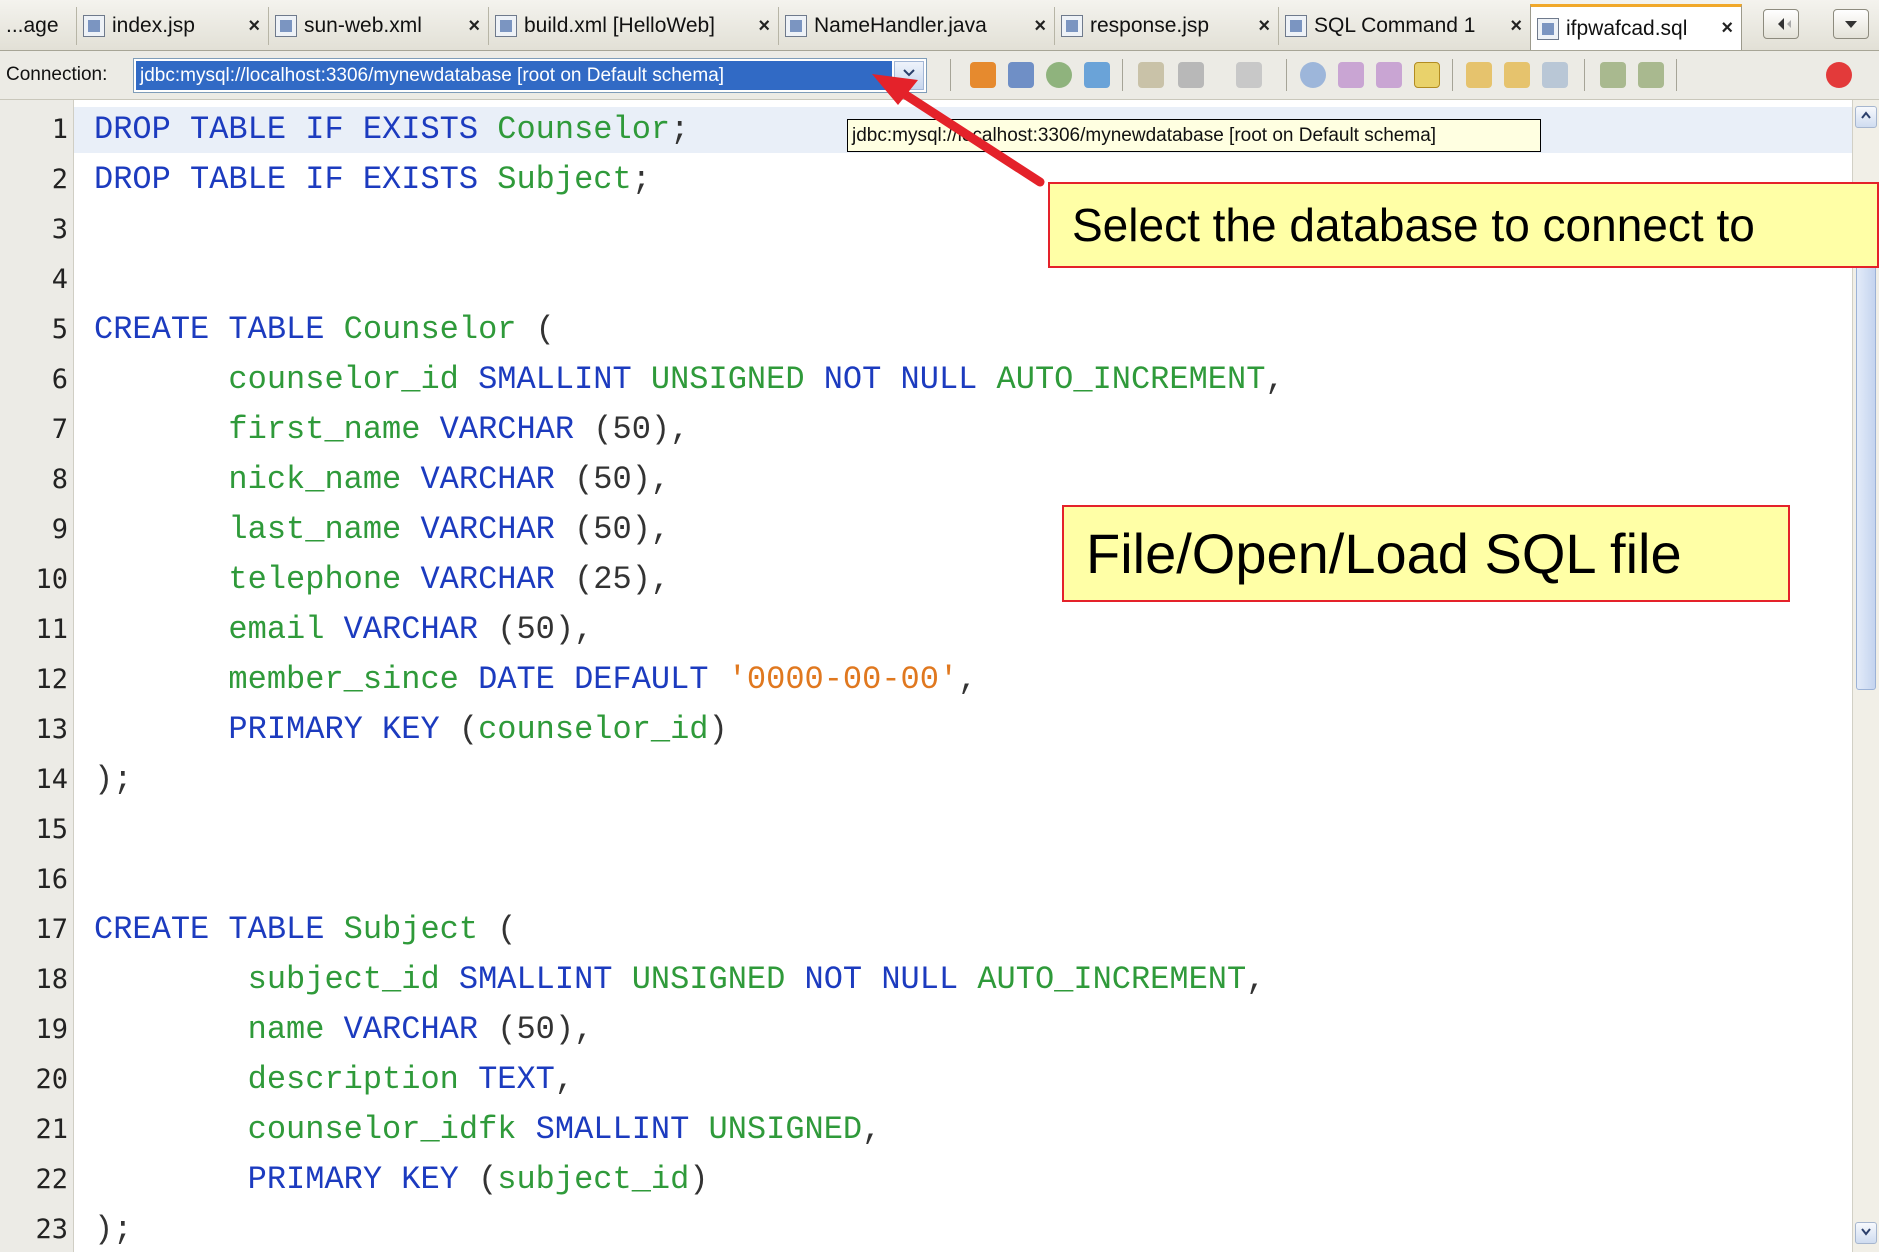  Describe the element at coordinates (305, 930) in the screenshot. I see `code-line: CREATE TABLE Subject (` at that location.